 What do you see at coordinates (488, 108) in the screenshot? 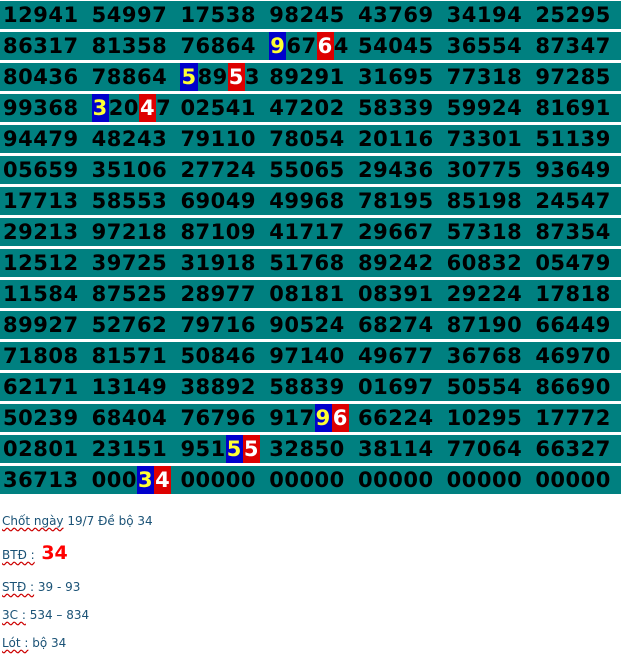
I see `grid-cell: 59924` at bounding box center [488, 108].